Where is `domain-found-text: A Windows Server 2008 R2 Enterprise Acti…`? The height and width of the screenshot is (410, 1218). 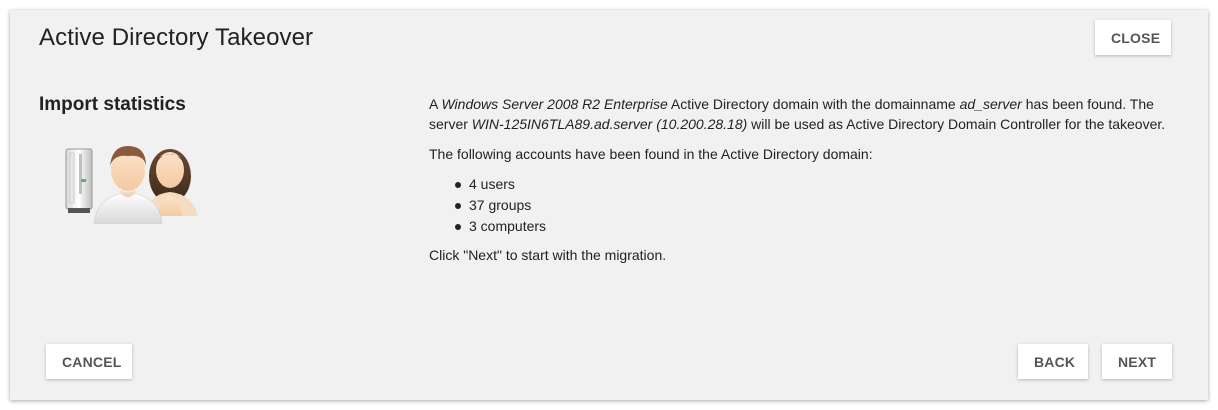
domain-found-text: A Windows Server 2008 R2 Enterprise Acti… is located at coordinates (797, 114).